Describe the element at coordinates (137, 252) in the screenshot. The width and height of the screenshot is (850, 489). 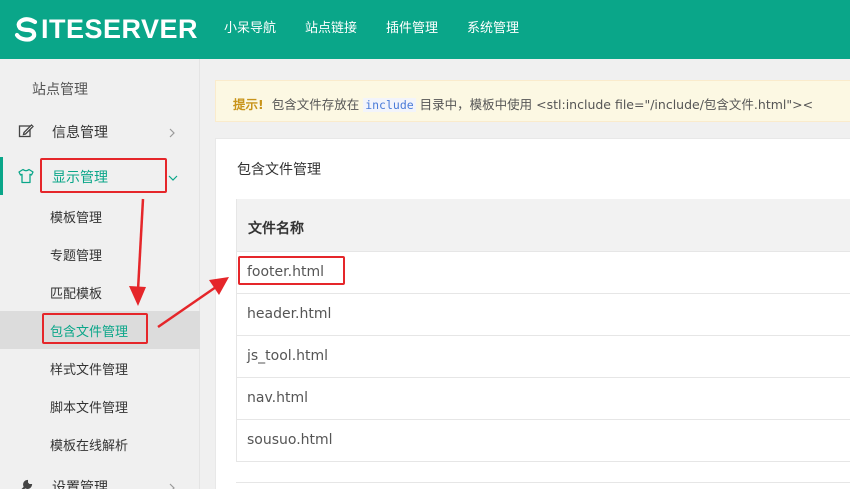
I see `arrow-down` at that location.